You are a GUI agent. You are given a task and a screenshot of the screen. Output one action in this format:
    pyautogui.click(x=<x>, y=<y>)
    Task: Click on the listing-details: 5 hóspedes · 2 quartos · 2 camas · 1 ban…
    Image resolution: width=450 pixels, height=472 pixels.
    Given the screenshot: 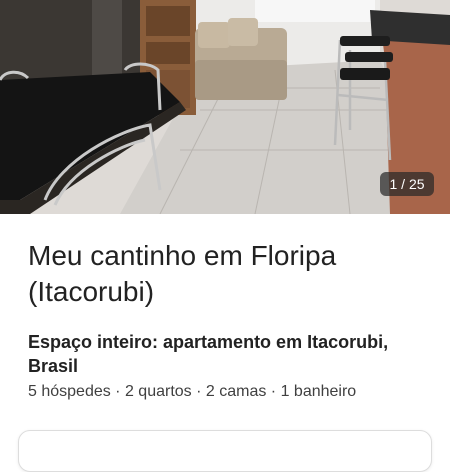 What is the action you would take?
    pyautogui.click(x=192, y=391)
    